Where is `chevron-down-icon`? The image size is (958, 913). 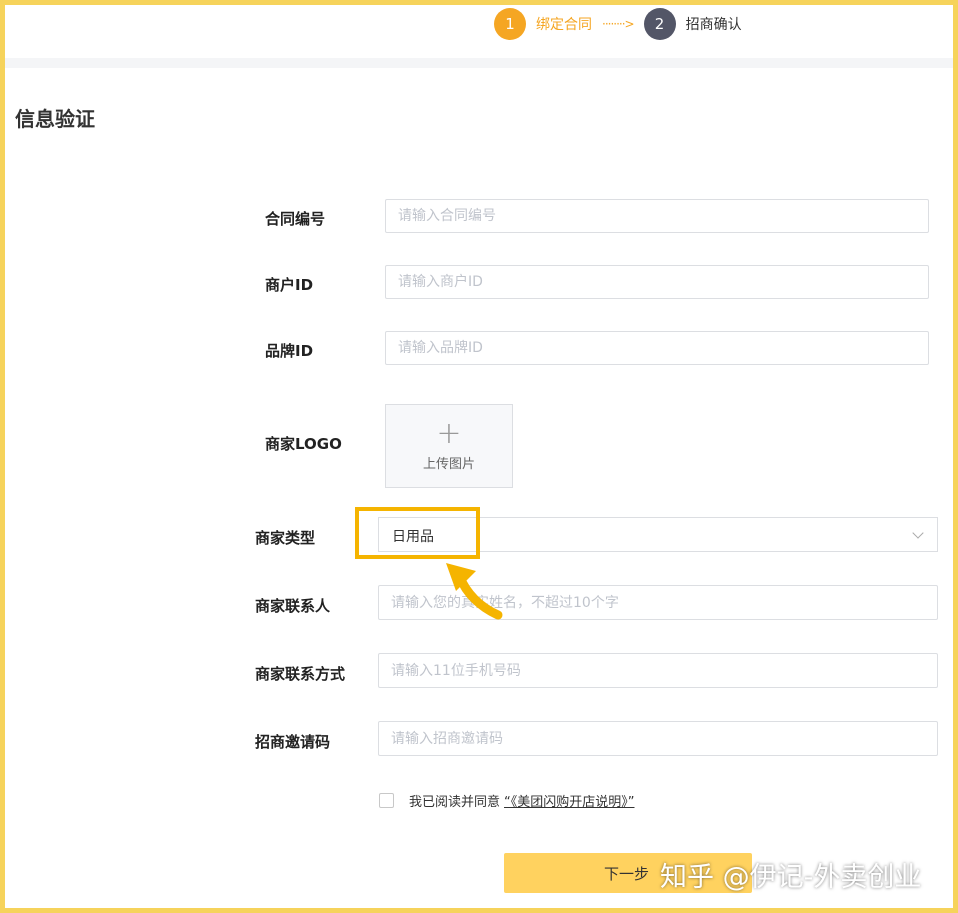
chevron-down-icon is located at coordinates (918, 533).